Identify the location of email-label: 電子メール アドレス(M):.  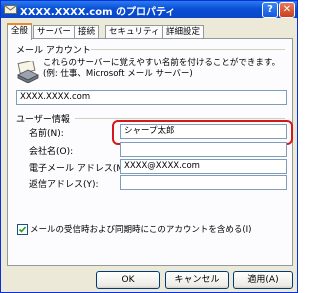
(80, 169).